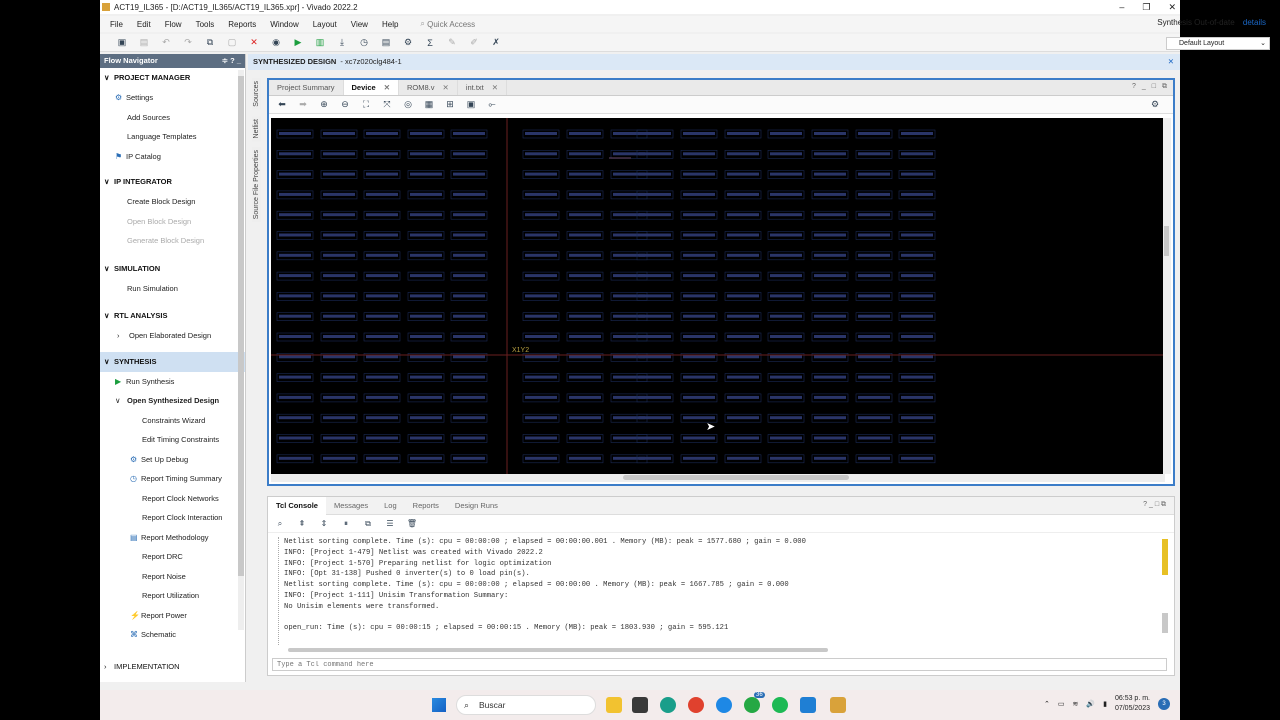 Image resolution: width=1280 pixels, height=720 pixels. What do you see at coordinates (1154, 505) in the screenshot?
I see `panel-controls-icon: ? _ □ ⧉` at bounding box center [1154, 505].